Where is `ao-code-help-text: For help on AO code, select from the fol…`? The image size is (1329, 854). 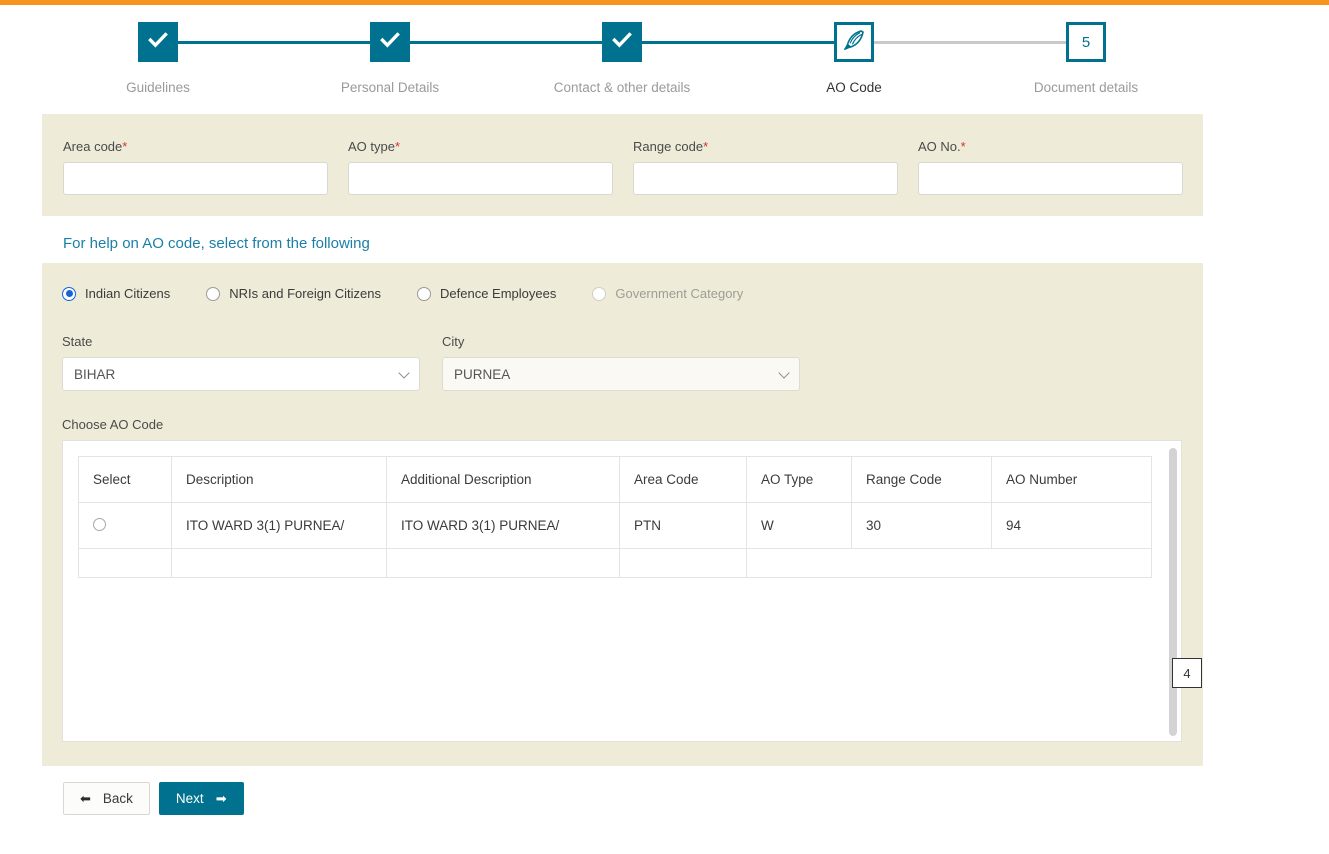 ao-code-help-text: For help on AO code, select from the fol… is located at coordinates (216, 243).